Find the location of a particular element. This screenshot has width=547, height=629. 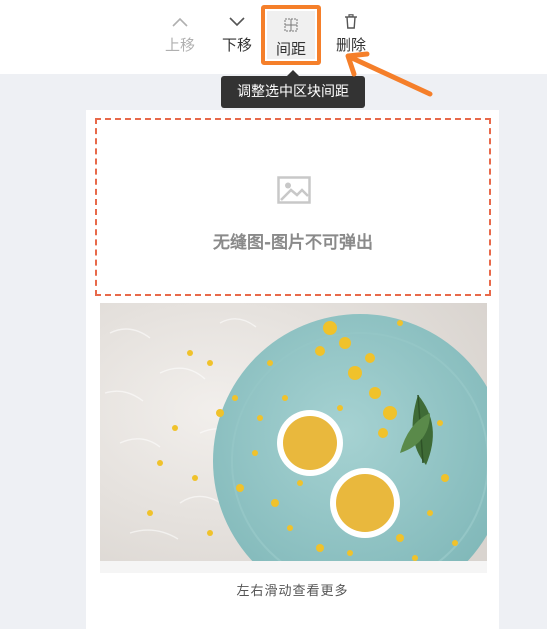

spacing-button: 间距 is located at coordinates (291, 35).